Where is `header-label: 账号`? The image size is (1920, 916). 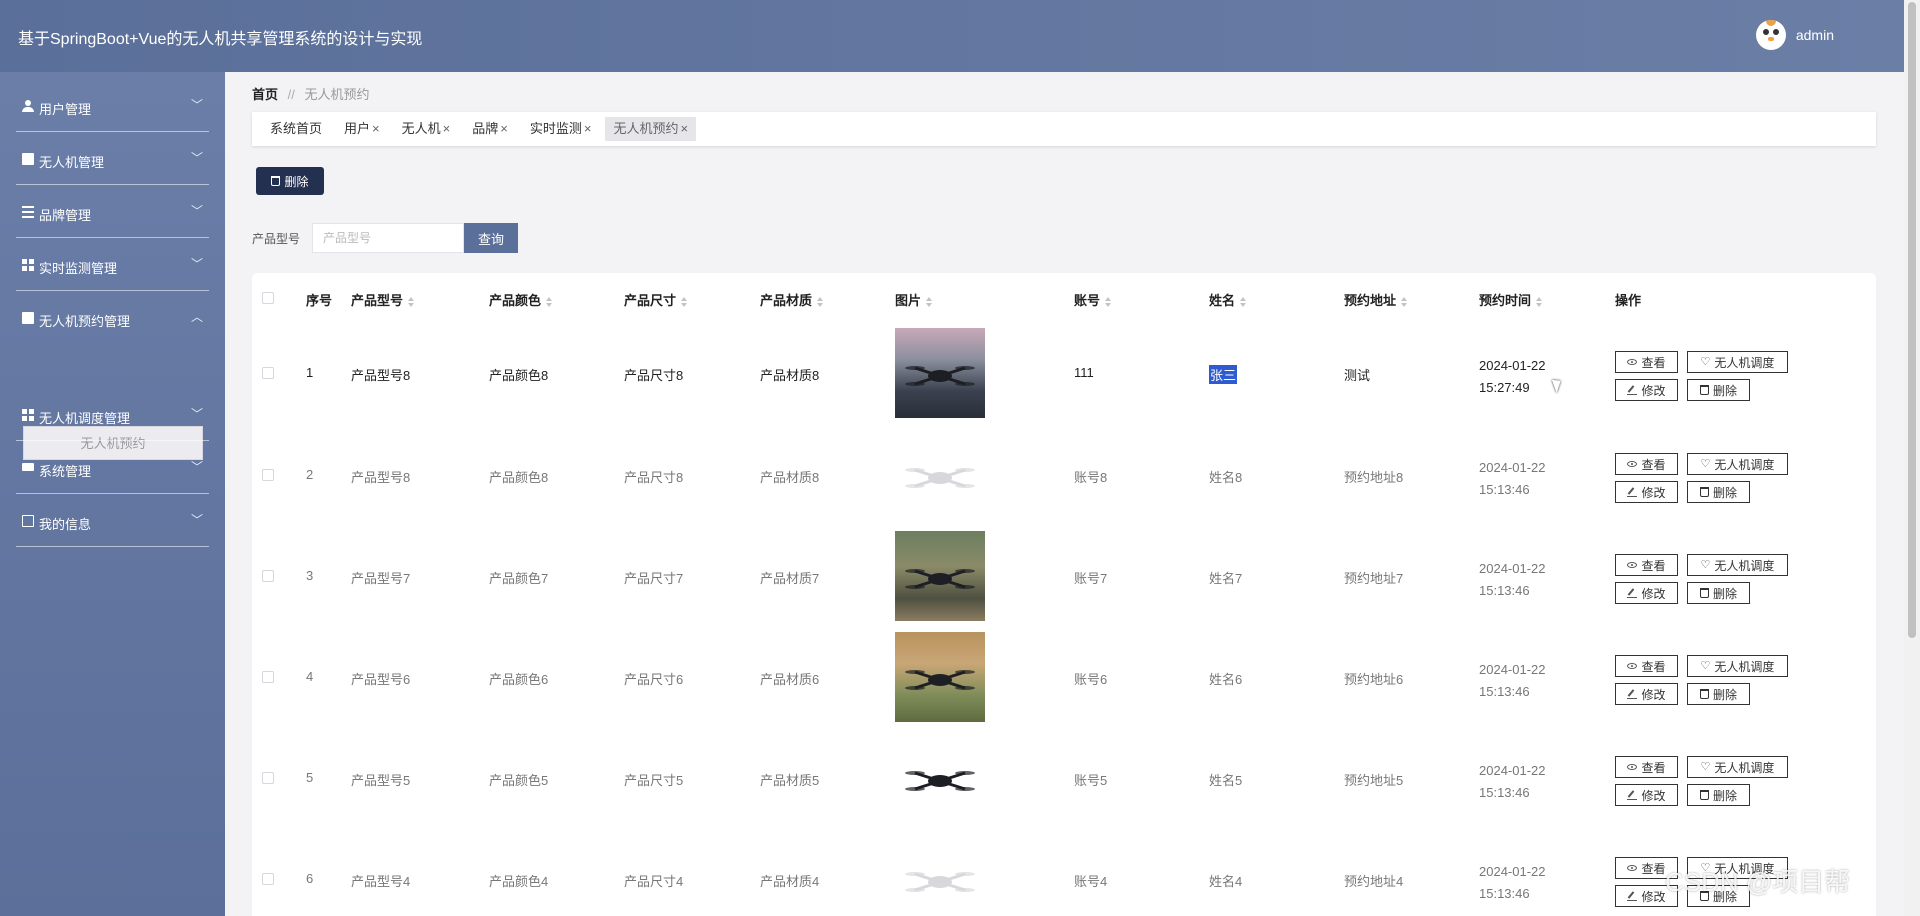
header-label: 账号 is located at coordinates (1087, 300).